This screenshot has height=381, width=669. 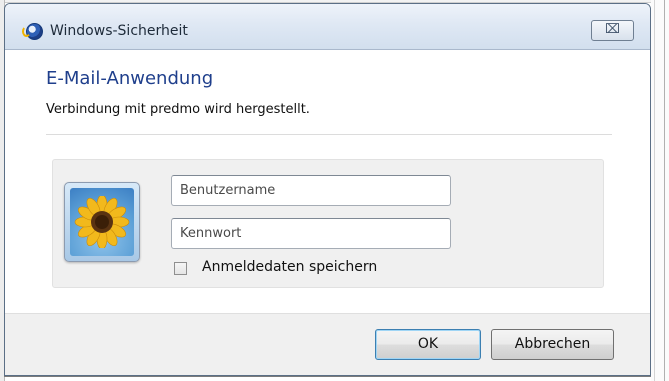 What do you see at coordinates (311, 233) in the screenshot?
I see `password-input` at bounding box center [311, 233].